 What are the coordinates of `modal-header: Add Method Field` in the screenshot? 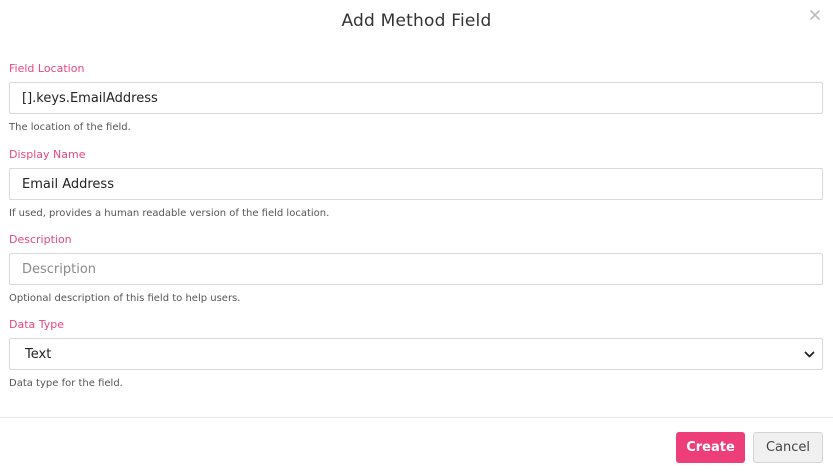 It's located at (416, 21).